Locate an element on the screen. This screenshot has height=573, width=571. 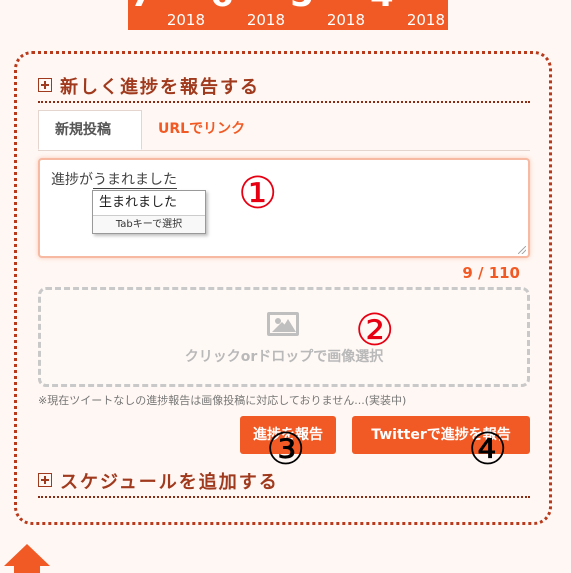
char-counter: 9 / 110 is located at coordinates (491, 273).